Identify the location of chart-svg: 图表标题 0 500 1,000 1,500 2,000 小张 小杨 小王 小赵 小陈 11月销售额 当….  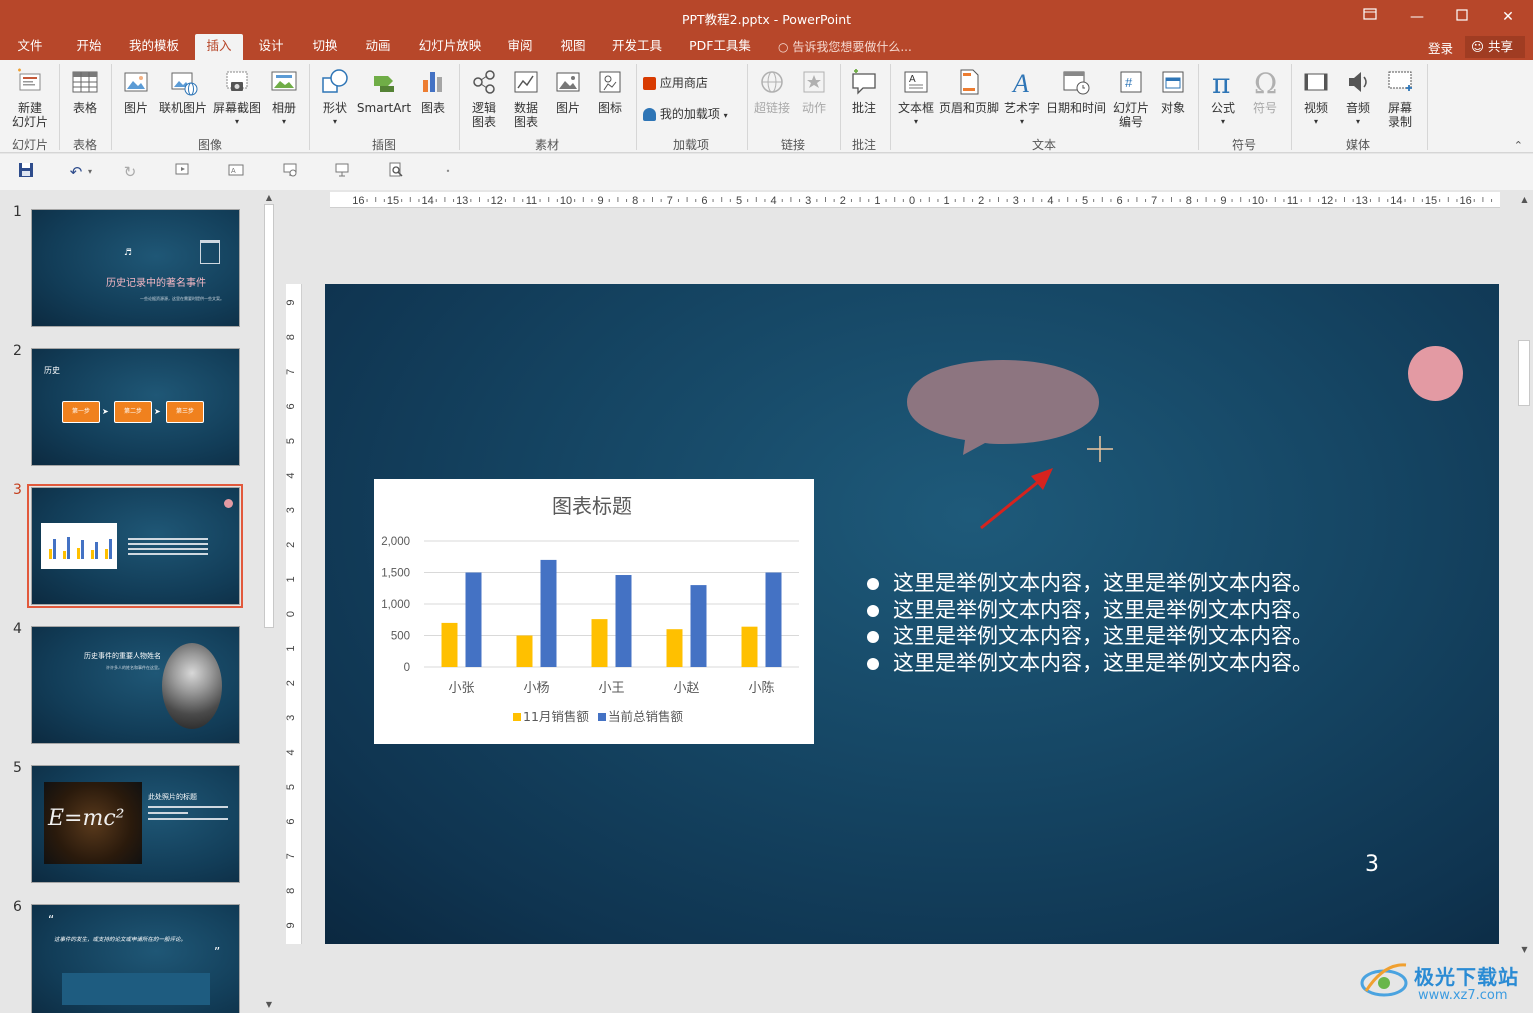
(590, 609).